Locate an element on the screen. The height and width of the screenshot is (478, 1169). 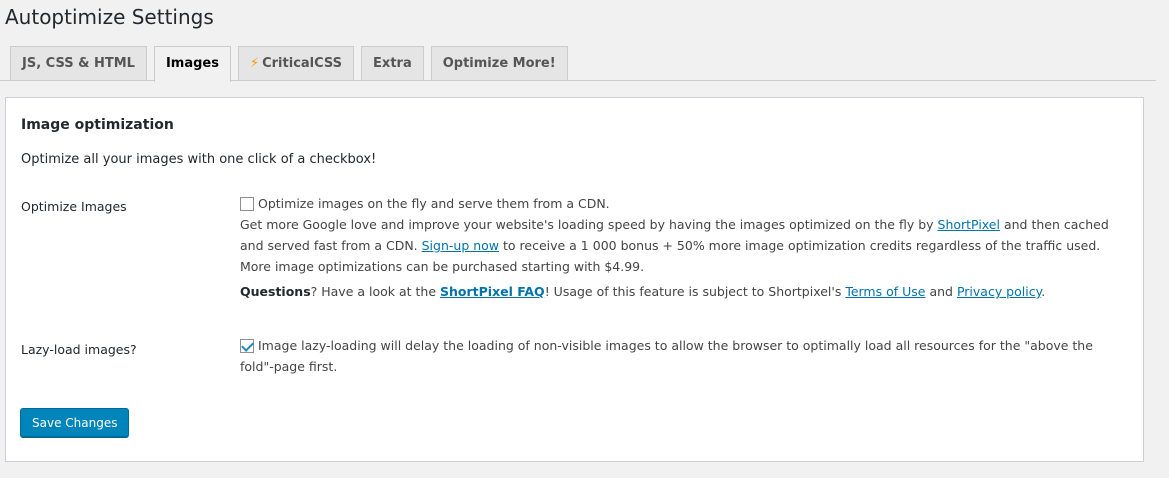
questions-text: ? Have a look at the is located at coordinates (375, 291).